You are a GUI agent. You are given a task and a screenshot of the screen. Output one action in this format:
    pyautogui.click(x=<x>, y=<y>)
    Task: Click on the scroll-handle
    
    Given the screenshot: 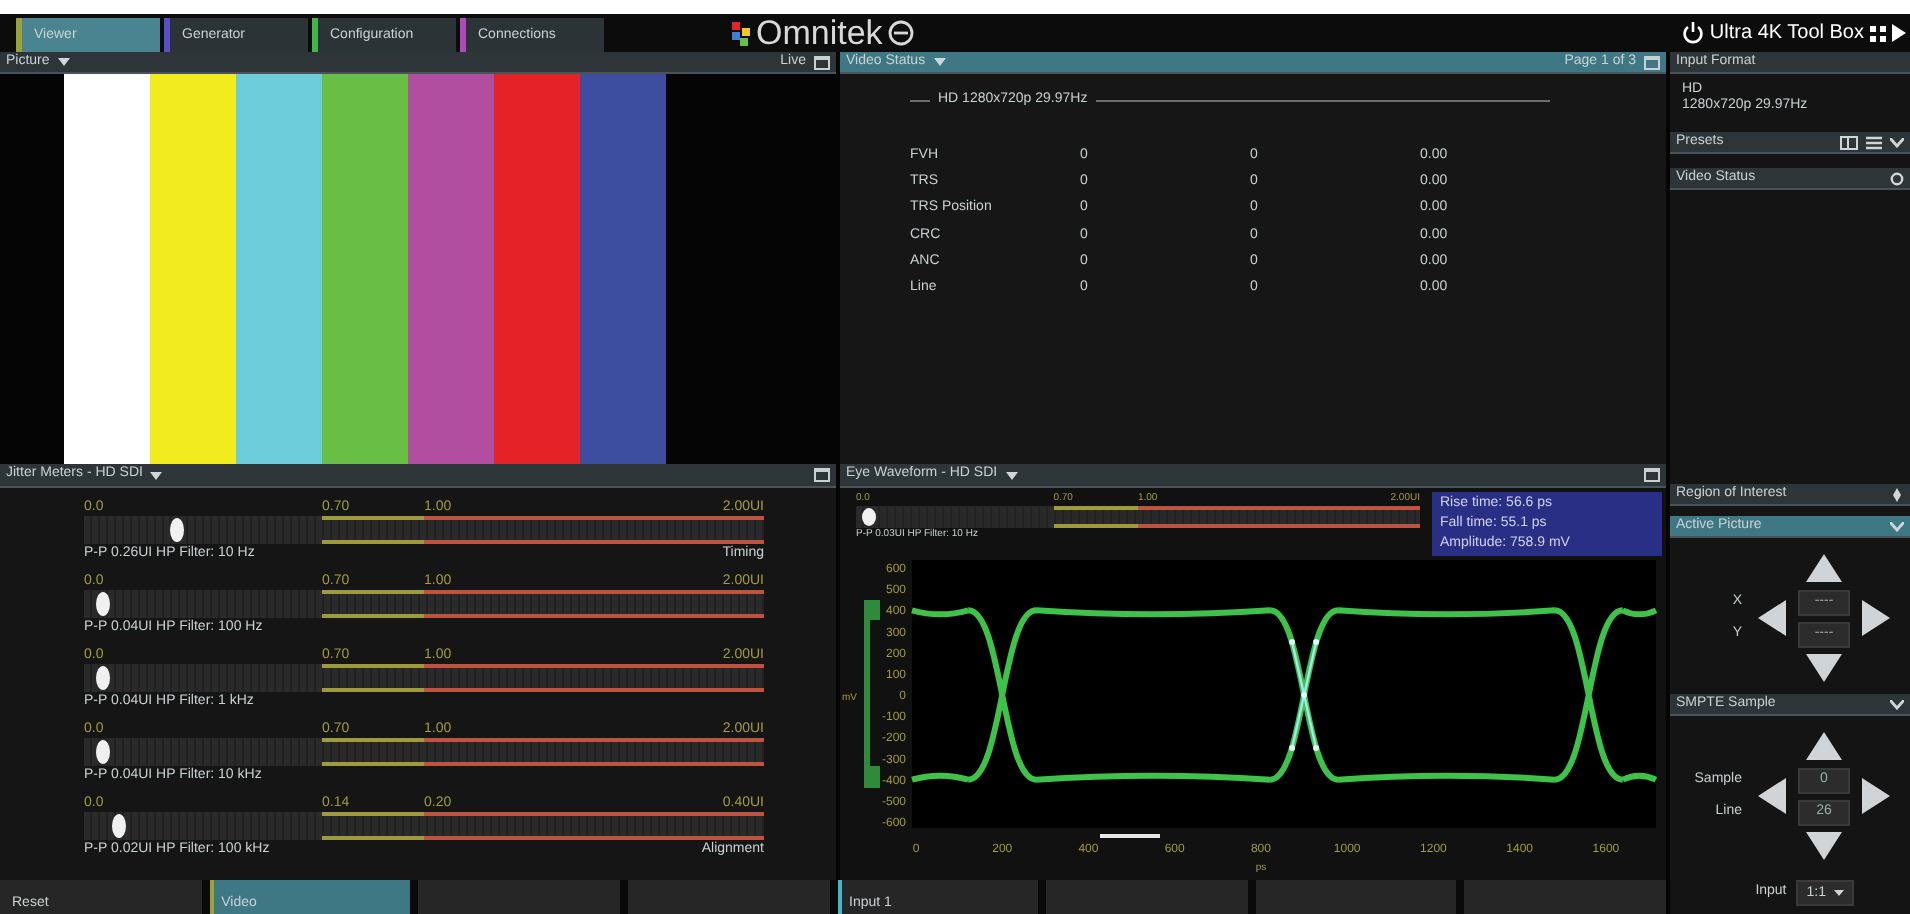 What is the action you would take?
    pyautogui.click(x=1130, y=836)
    